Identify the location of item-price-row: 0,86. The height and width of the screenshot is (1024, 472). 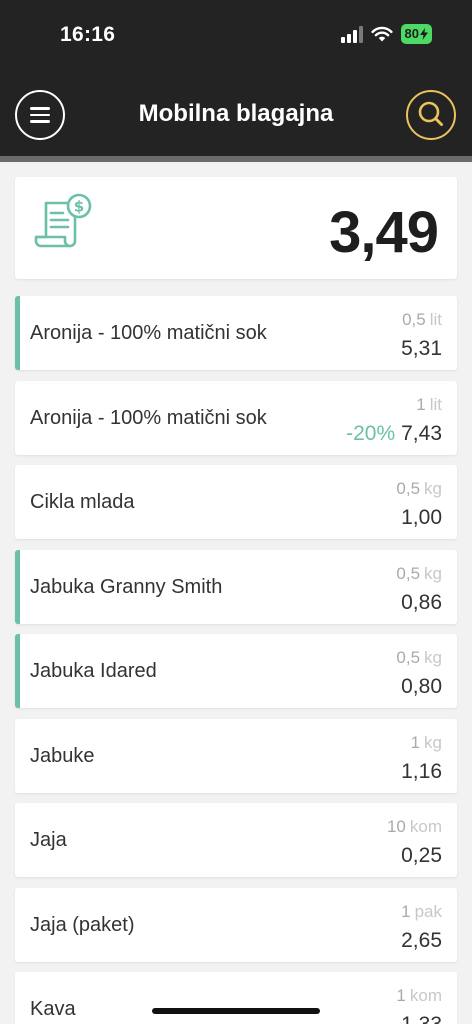
(421, 603).